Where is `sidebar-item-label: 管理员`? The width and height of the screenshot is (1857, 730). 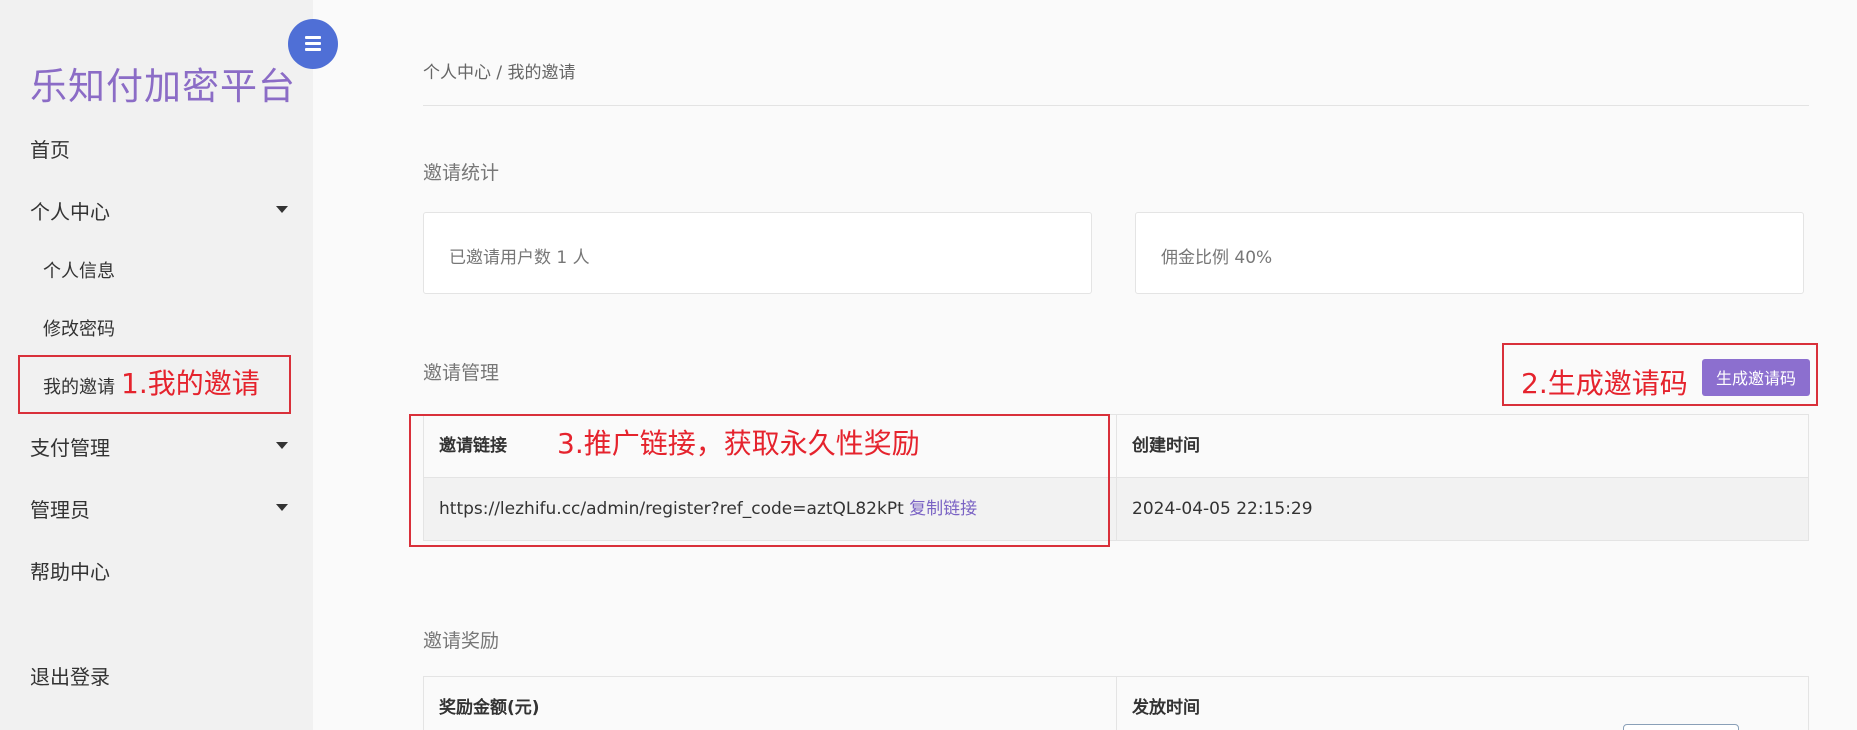 sidebar-item-label: 管理员 is located at coordinates (60, 510).